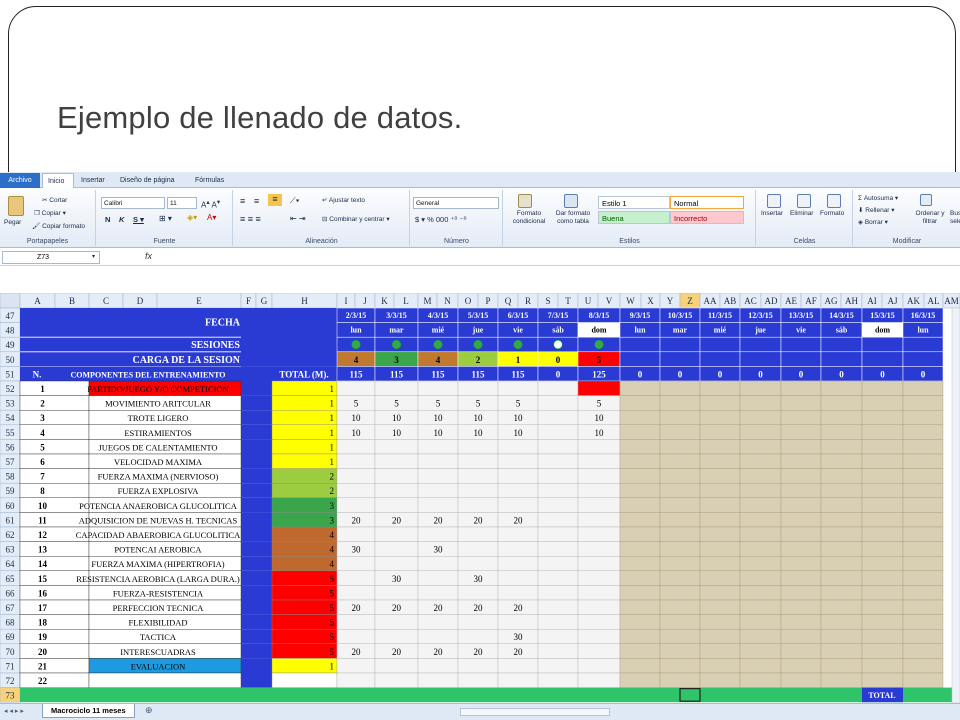  I want to click on fill-color-icon: ◈▾, so click(192, 217).